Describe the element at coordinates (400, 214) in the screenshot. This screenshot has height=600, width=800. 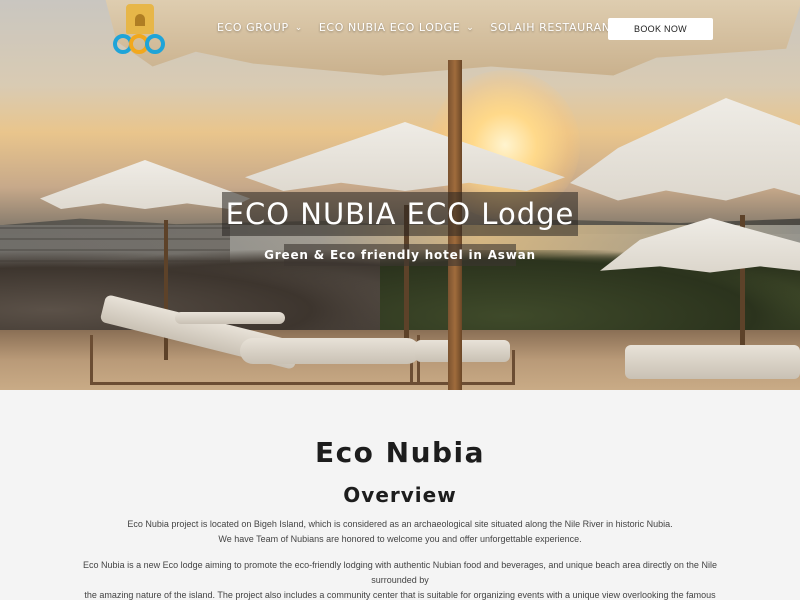
I see `hero-title: ECO NUBIA ECO Lodge` at that location.